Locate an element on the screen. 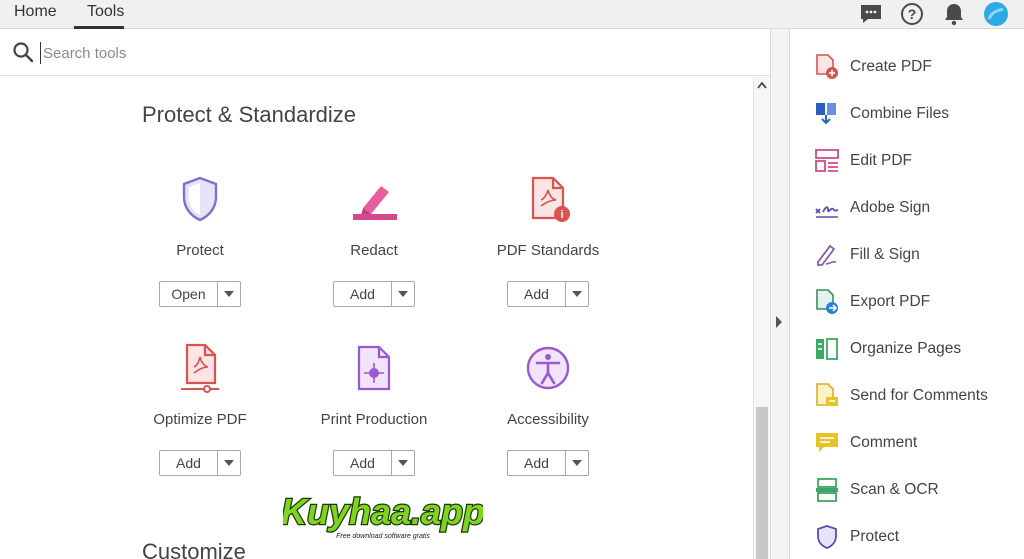  tool-print-production: Print Production is located at coordinates (374, 385).